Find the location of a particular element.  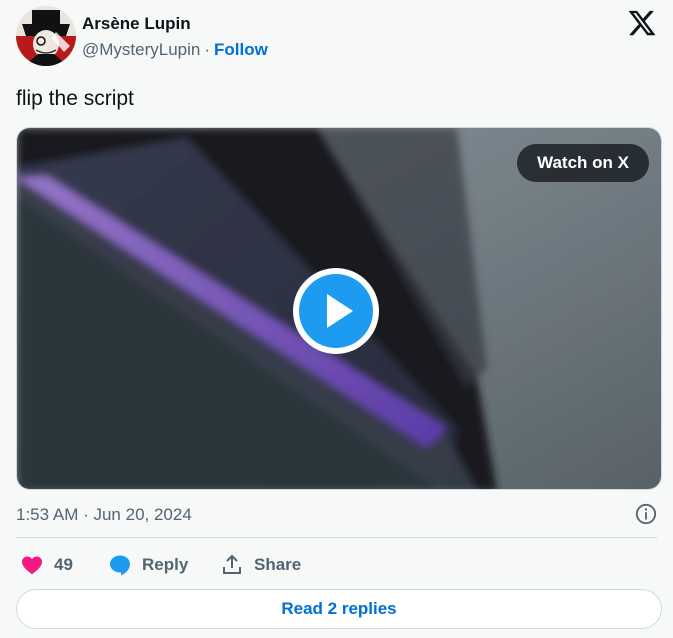

x-logo-icon is located at coordinates (642, 23).